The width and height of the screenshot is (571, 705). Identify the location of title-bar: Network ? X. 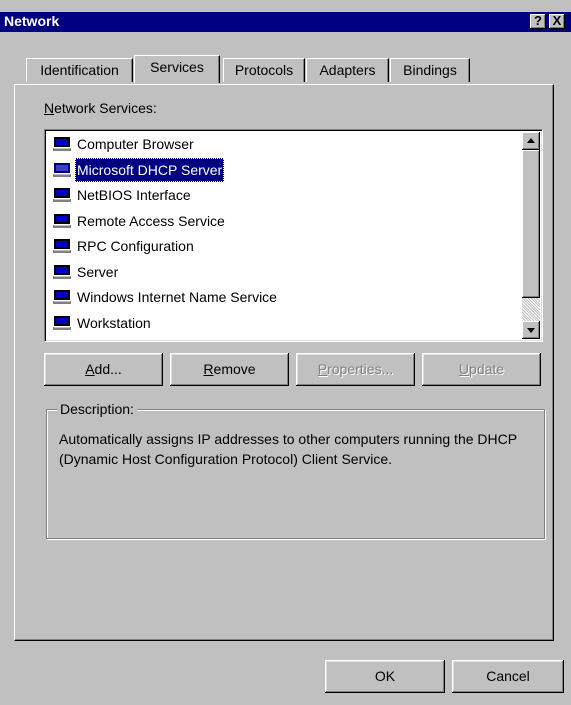
(285, 22).